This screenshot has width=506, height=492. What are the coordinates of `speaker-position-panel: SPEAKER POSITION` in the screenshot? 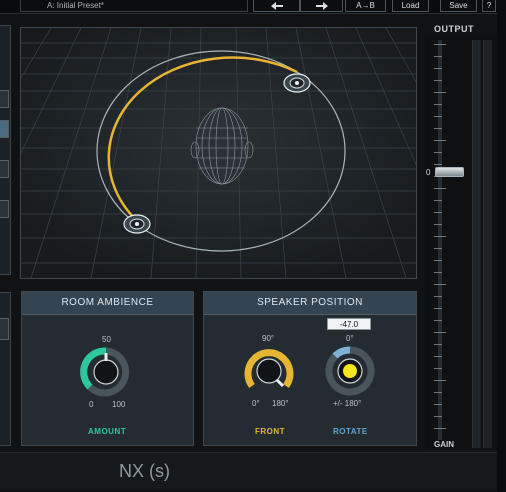 It's located at (310, 368).